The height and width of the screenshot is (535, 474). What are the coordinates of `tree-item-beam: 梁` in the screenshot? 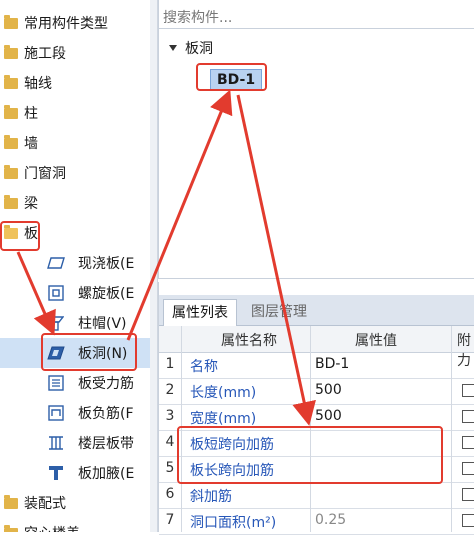 It's located at (75, 203).